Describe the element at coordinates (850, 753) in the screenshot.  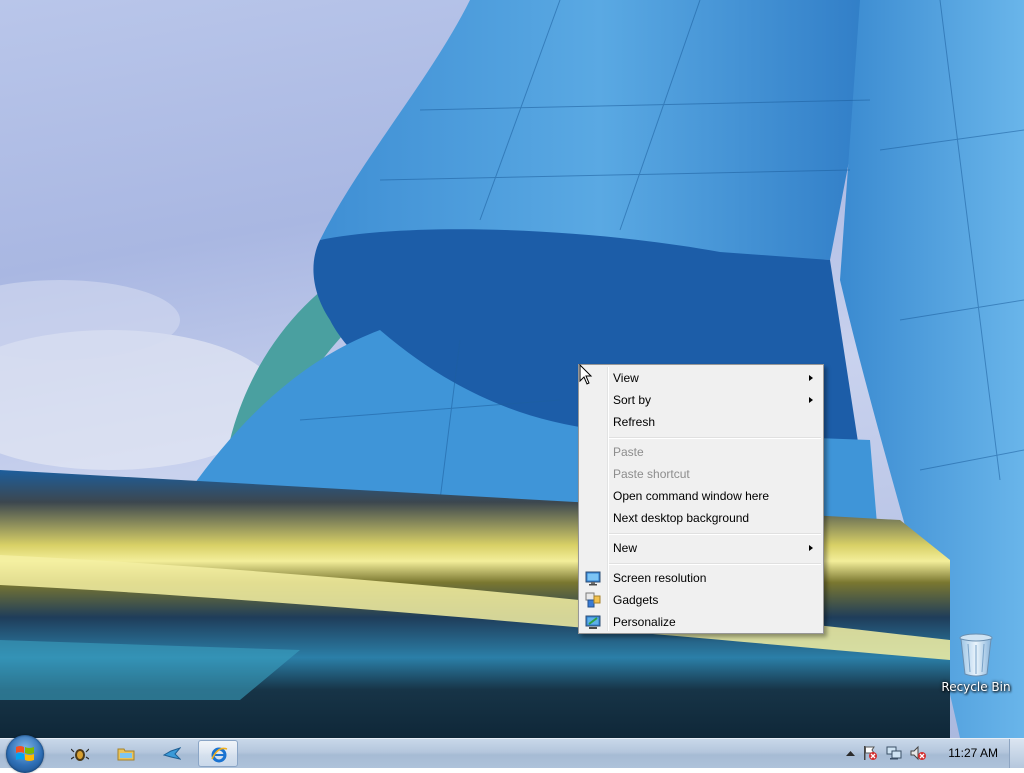
I see `show-hidden-icons-chevron` at that location.